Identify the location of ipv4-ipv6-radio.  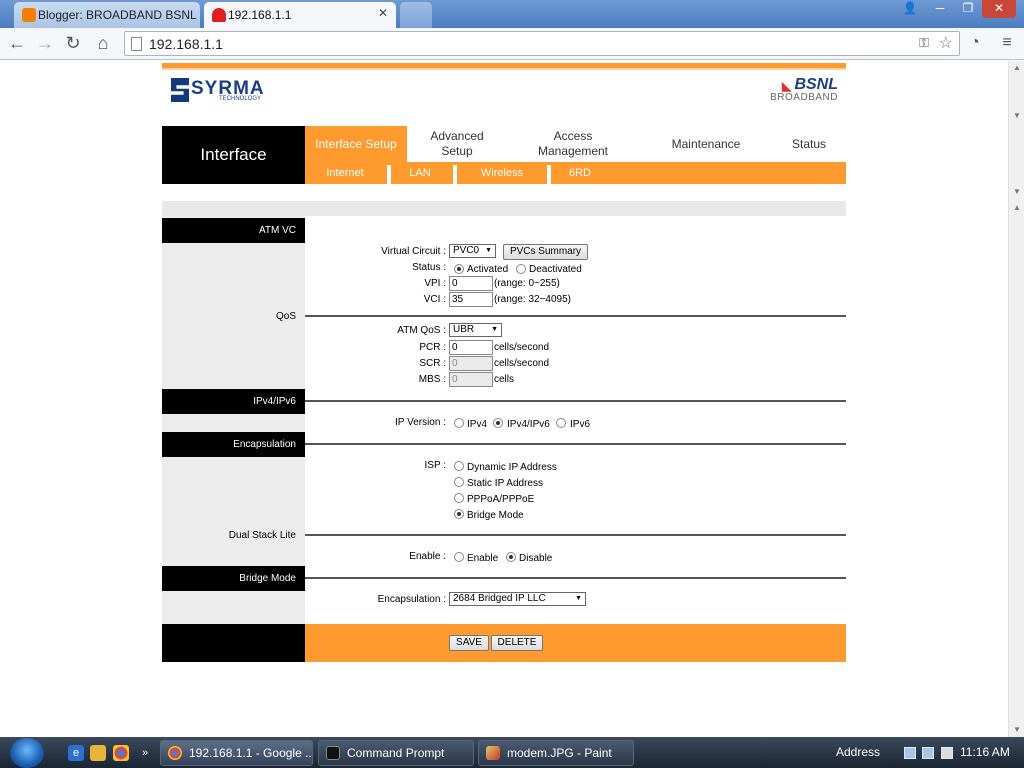
(498, 423).